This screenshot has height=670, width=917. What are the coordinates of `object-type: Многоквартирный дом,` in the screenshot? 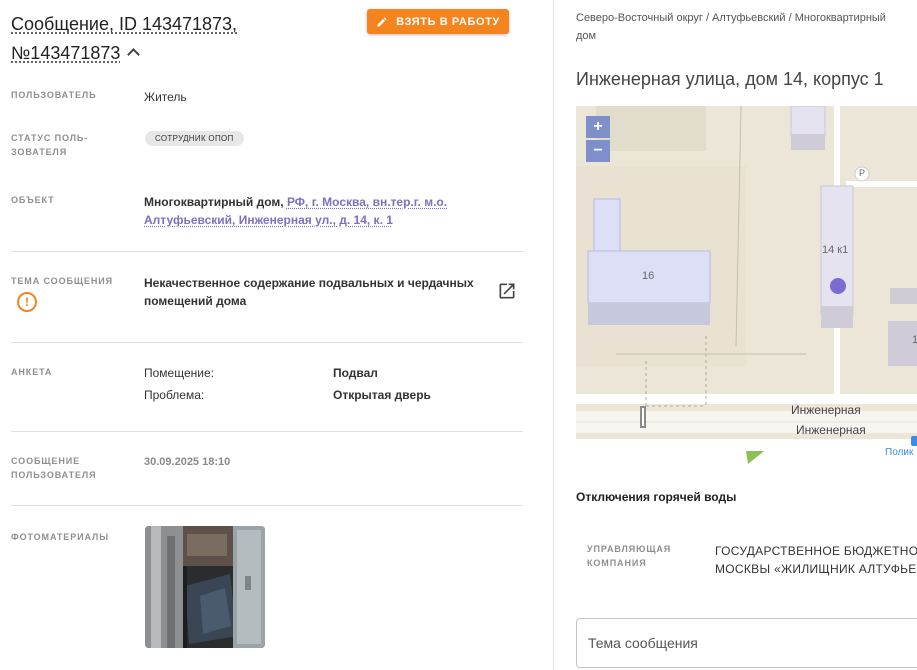 It's located at (214, 202).